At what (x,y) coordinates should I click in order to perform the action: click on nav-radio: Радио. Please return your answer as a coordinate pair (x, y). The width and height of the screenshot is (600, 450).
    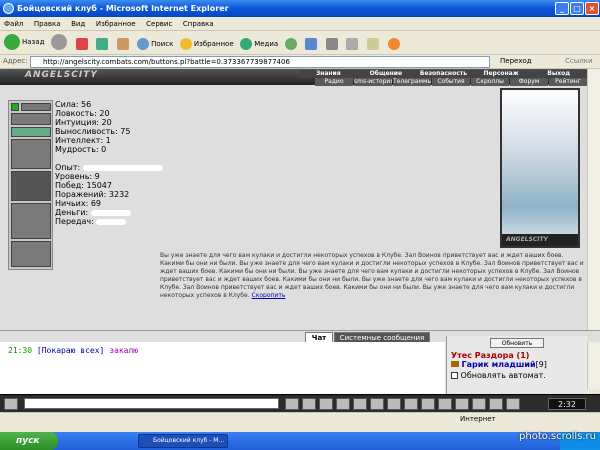
    Looking at the image, I should click on (334, 82).